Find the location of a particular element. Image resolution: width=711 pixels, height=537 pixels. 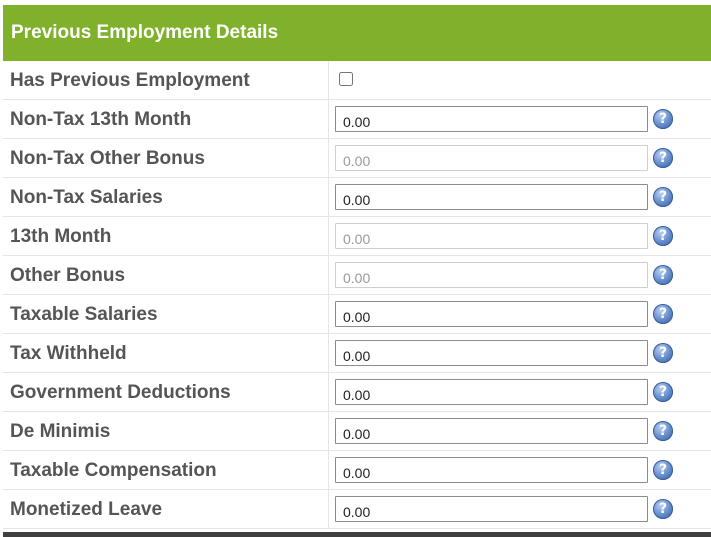

de-minimis-label: De Minimis is located at coordinates (60, 431).